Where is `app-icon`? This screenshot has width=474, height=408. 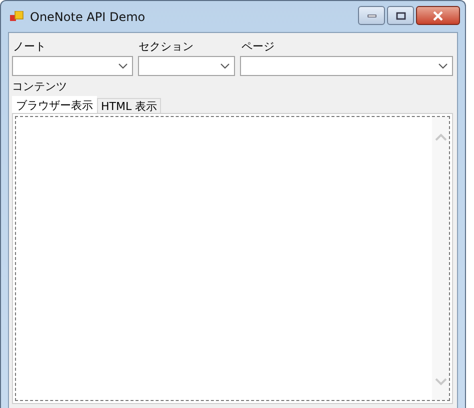
app-icon is located at coordinates (17, 16).